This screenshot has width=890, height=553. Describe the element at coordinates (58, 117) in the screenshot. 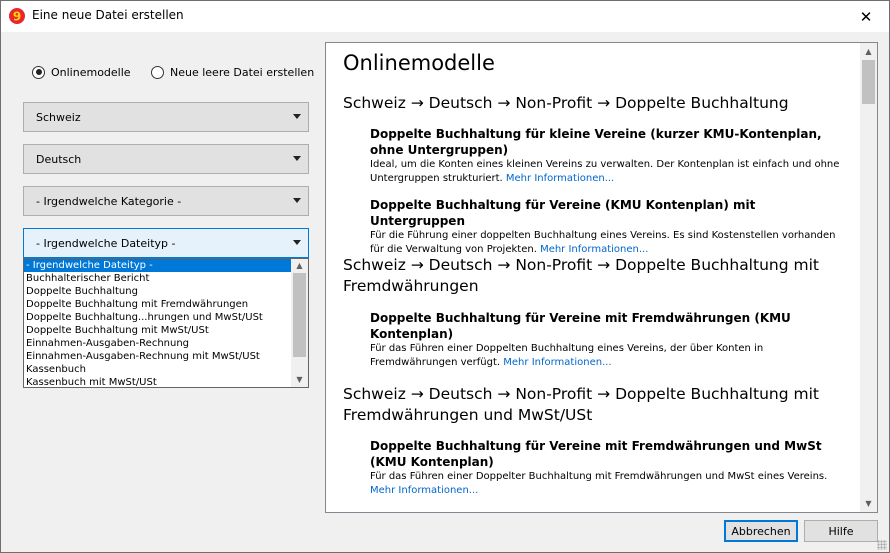

I see `country-select-value: Schweiz` at that location.